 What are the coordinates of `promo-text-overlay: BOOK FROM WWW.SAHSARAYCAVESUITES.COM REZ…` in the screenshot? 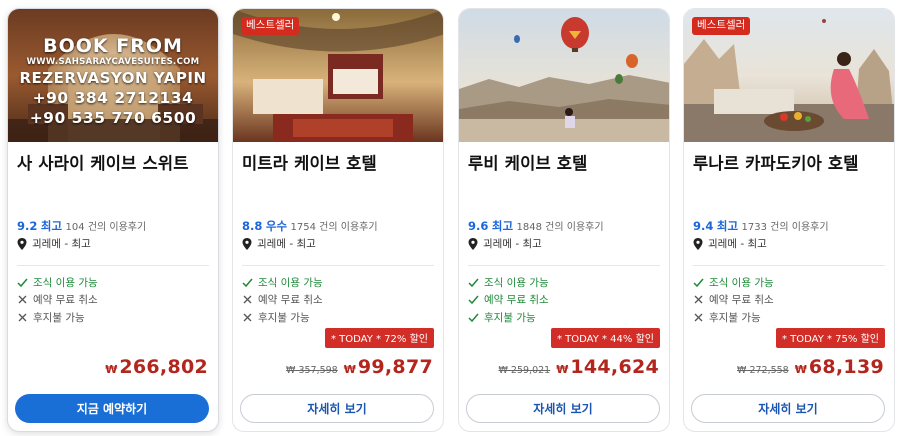 It's located at (113, 81).